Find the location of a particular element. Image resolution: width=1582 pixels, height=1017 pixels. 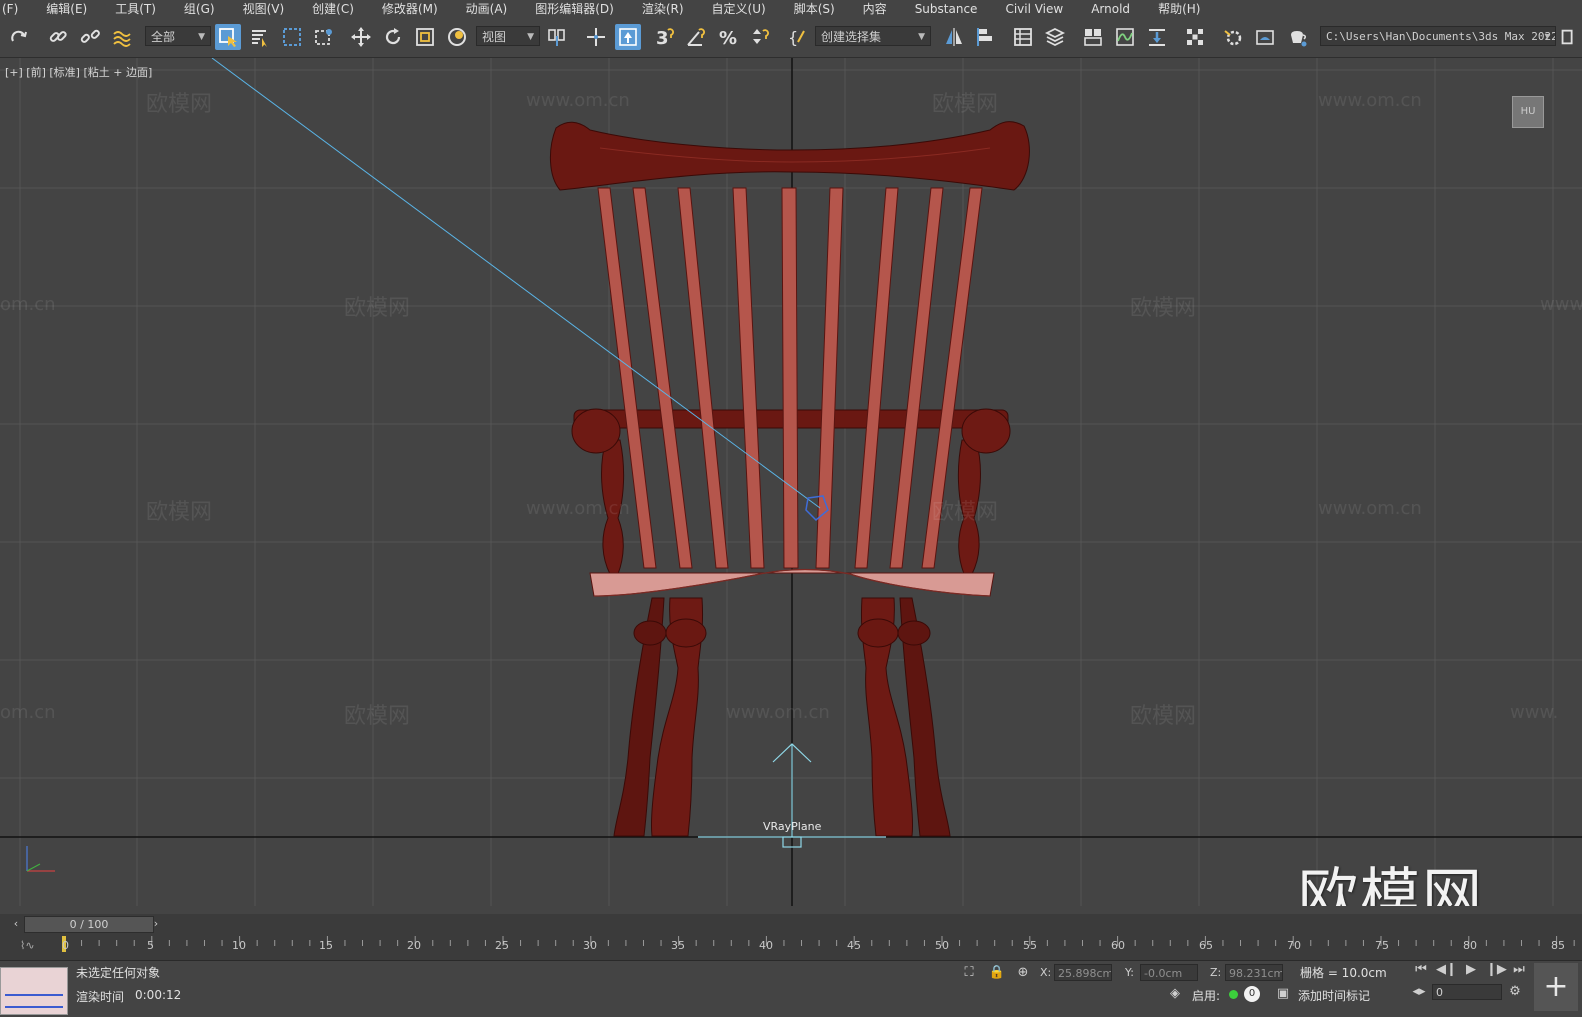

menu-customize: 自定义(U) is located at coordinates (739, 9).